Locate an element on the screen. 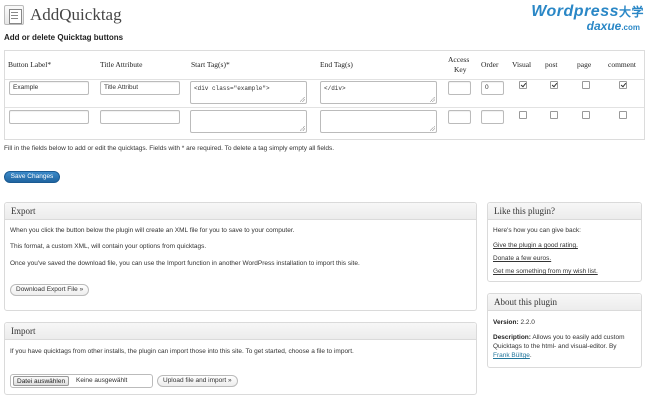 The height and width of the screenshot is (413, 650). header-access-key: Access is located at coordinates (459, 59).